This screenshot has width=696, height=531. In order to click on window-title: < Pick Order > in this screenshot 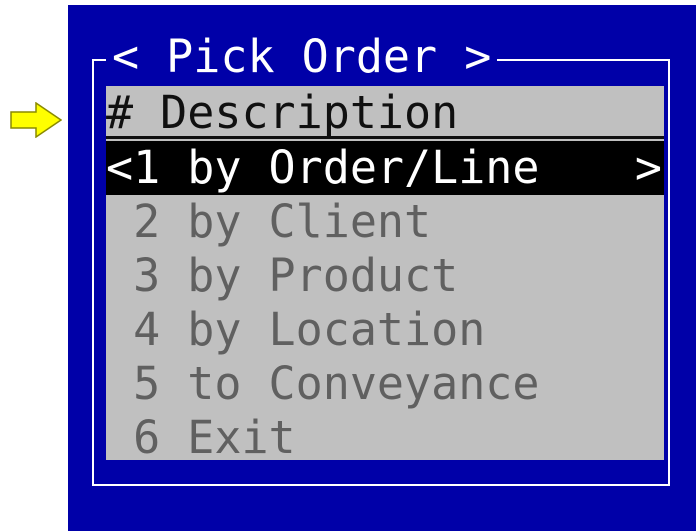, I will do `click(302, 57)`.